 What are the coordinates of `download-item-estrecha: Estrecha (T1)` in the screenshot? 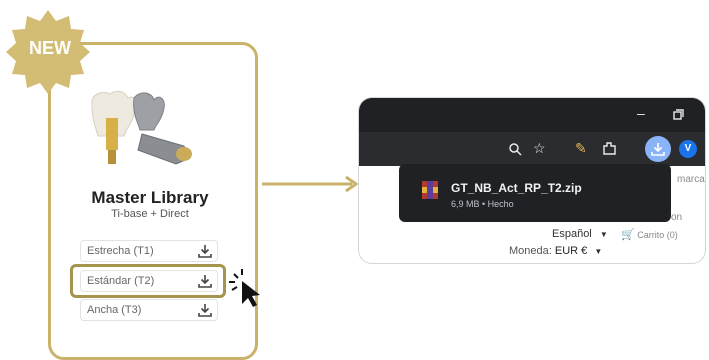 It's located at (149, 251).